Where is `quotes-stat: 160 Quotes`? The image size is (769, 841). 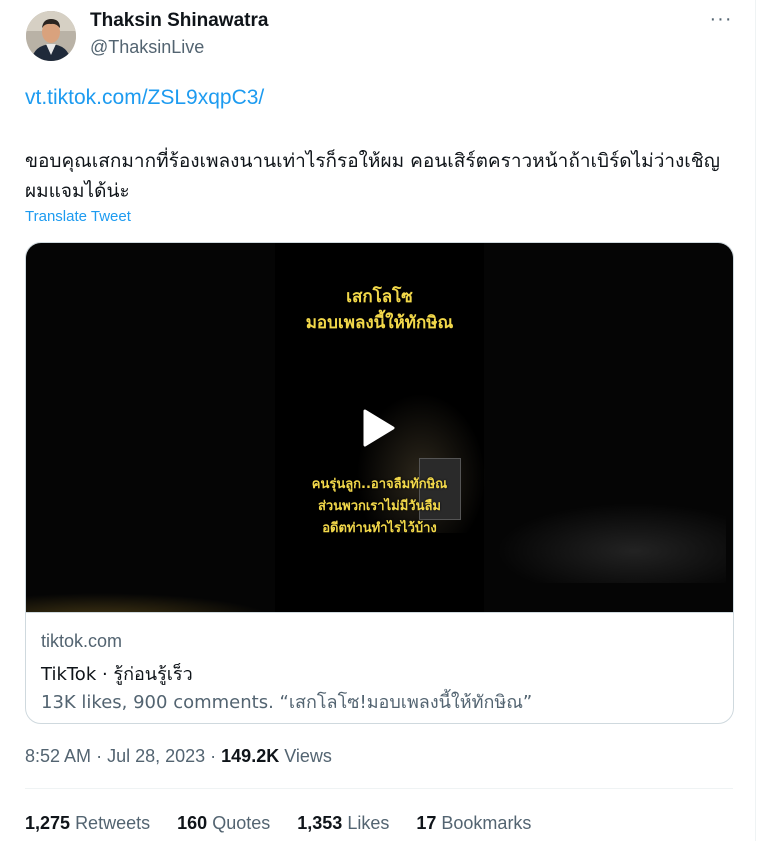
quotes-stat: 160 Quotes is located at coordinates (223, 823).